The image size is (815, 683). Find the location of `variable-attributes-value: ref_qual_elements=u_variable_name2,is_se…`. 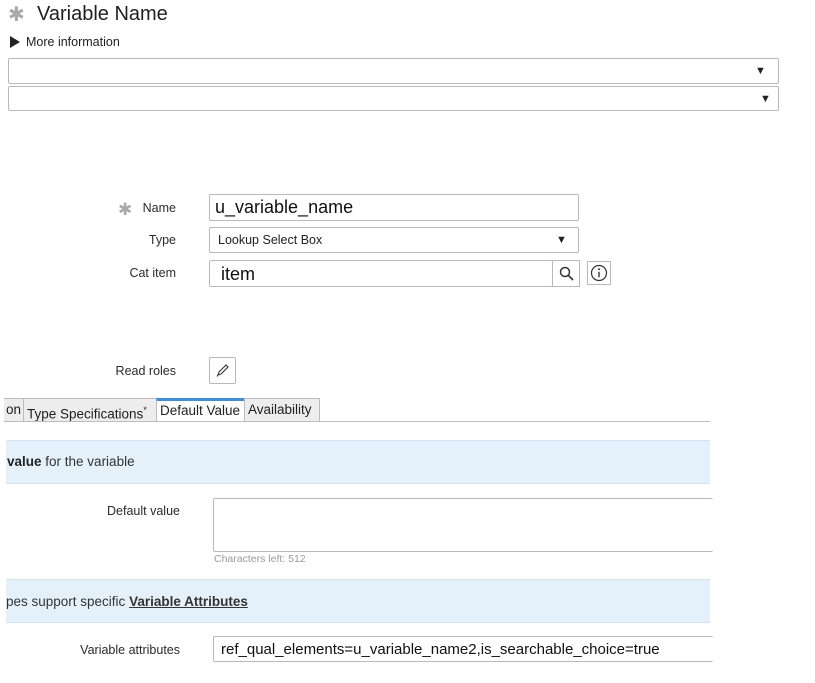

variable-attributes-value: ref_qual_elements=u_variable_name2,is_se… is located at coordinates (440, 649).